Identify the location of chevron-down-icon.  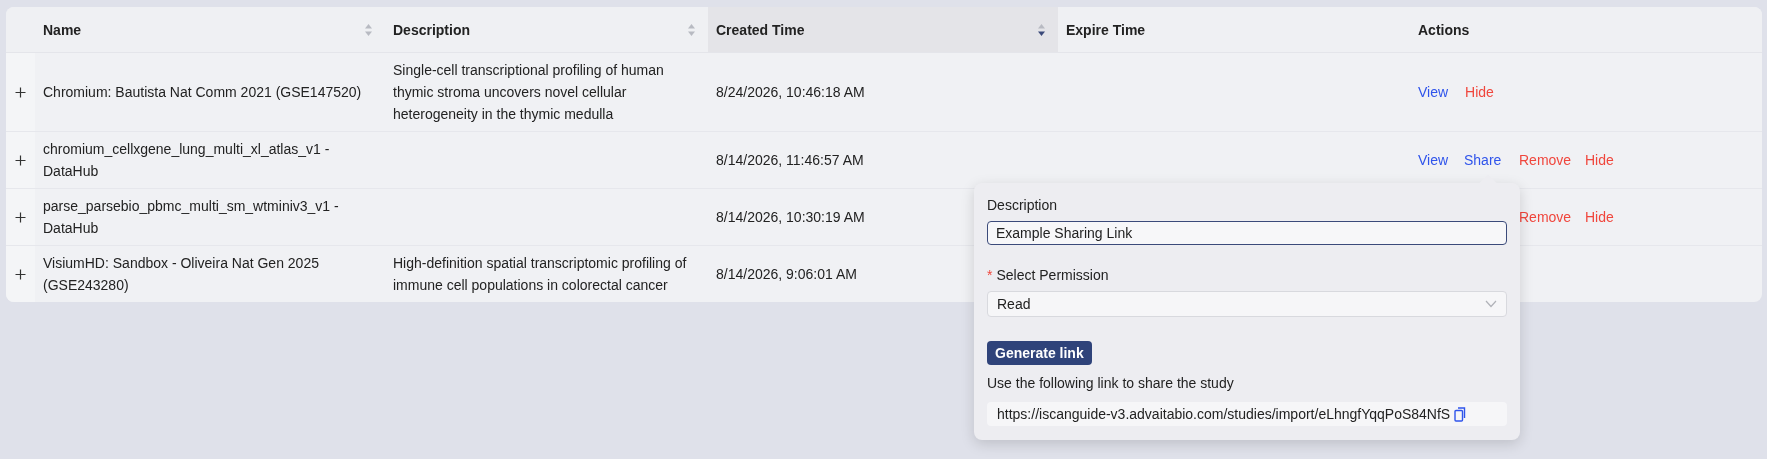
(1491, 304).